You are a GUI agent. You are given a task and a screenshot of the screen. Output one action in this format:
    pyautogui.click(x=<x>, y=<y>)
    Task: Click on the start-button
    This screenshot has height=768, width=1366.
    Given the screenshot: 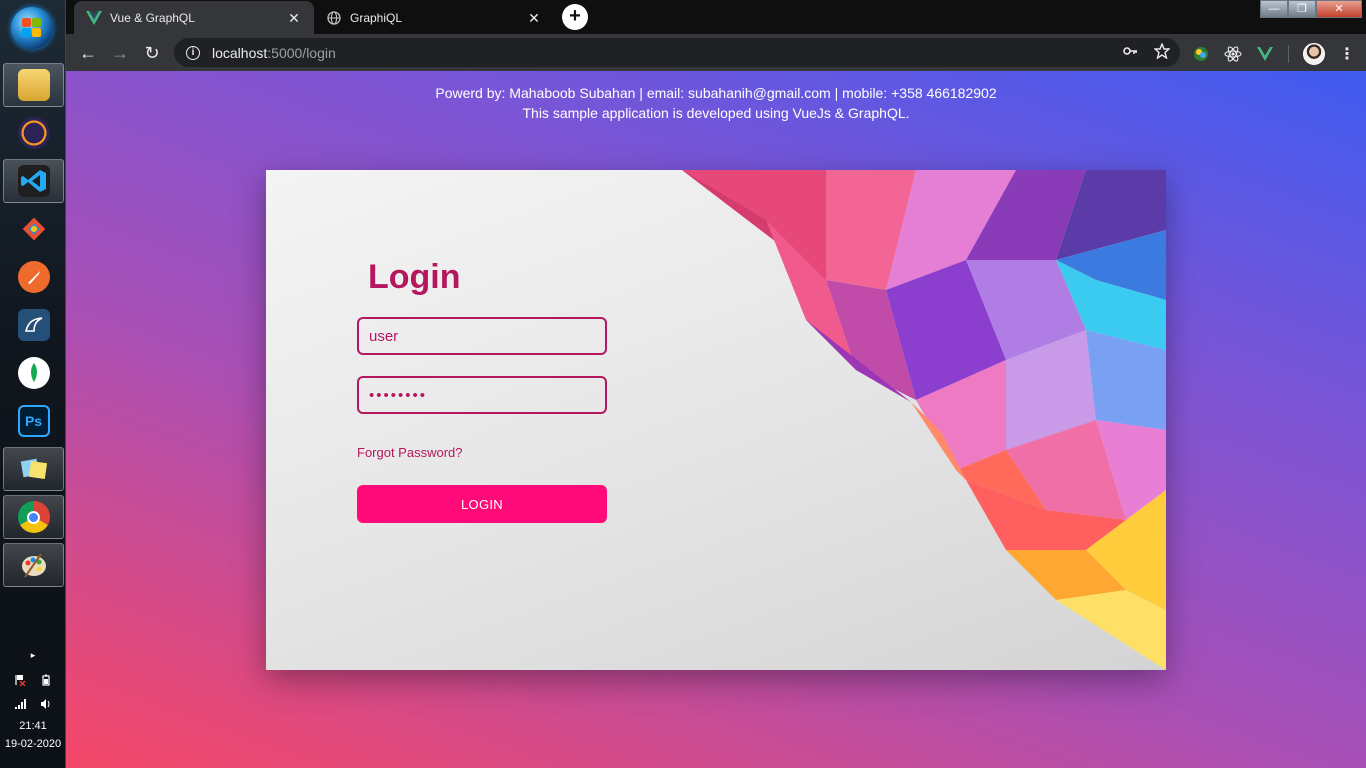 What is the action you would take?
    pyautogui.click(x=32, y=28)
    